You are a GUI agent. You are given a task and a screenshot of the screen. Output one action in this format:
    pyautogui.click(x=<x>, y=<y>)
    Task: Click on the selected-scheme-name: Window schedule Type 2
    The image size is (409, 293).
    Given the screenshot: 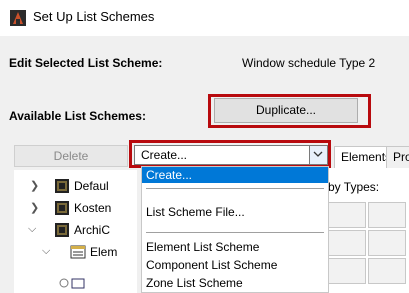 What is the action you would take?
    pyautogui.click(x=309, y=63)
    